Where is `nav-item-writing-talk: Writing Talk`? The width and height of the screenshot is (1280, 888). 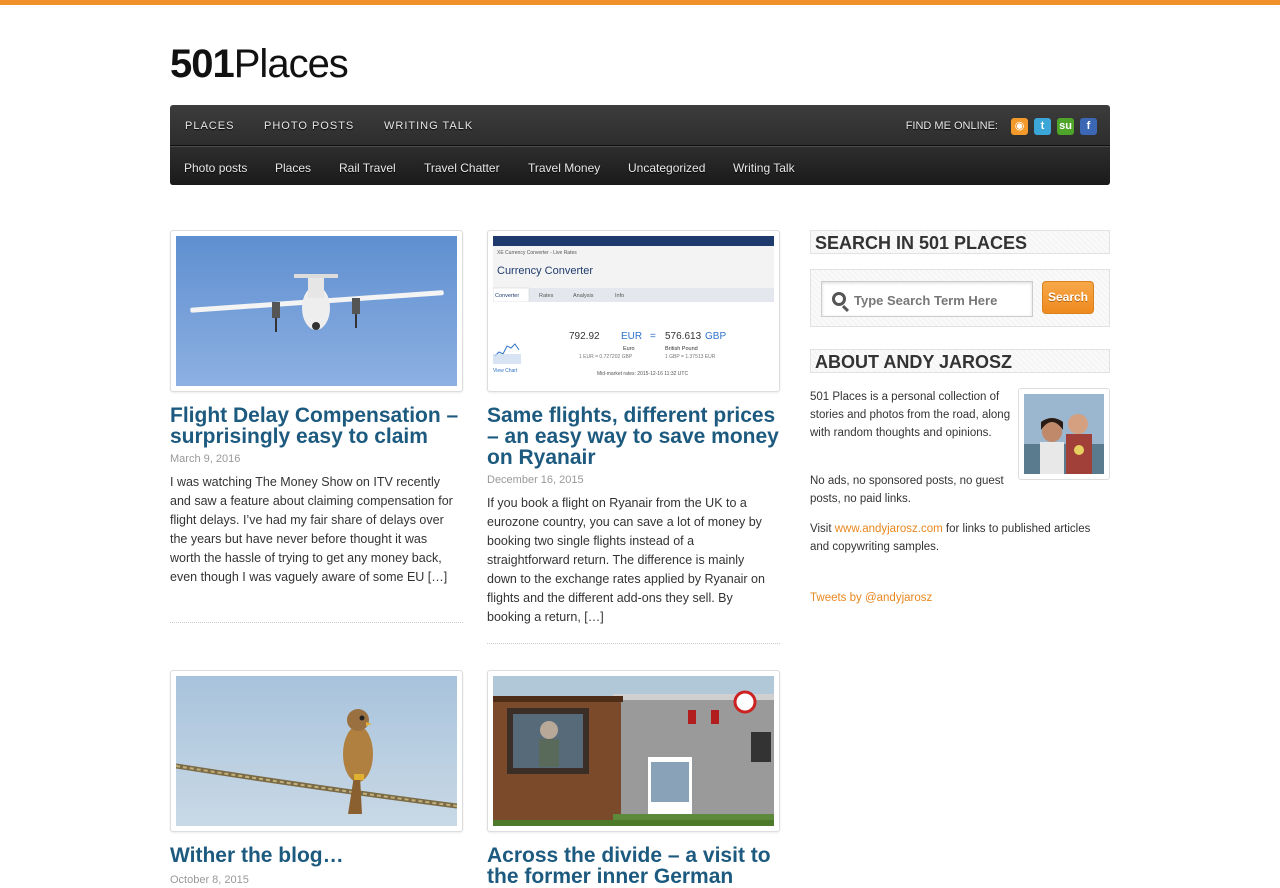
nav-item-writing-talk: Writing Talk is located at coordinates (428, 126).